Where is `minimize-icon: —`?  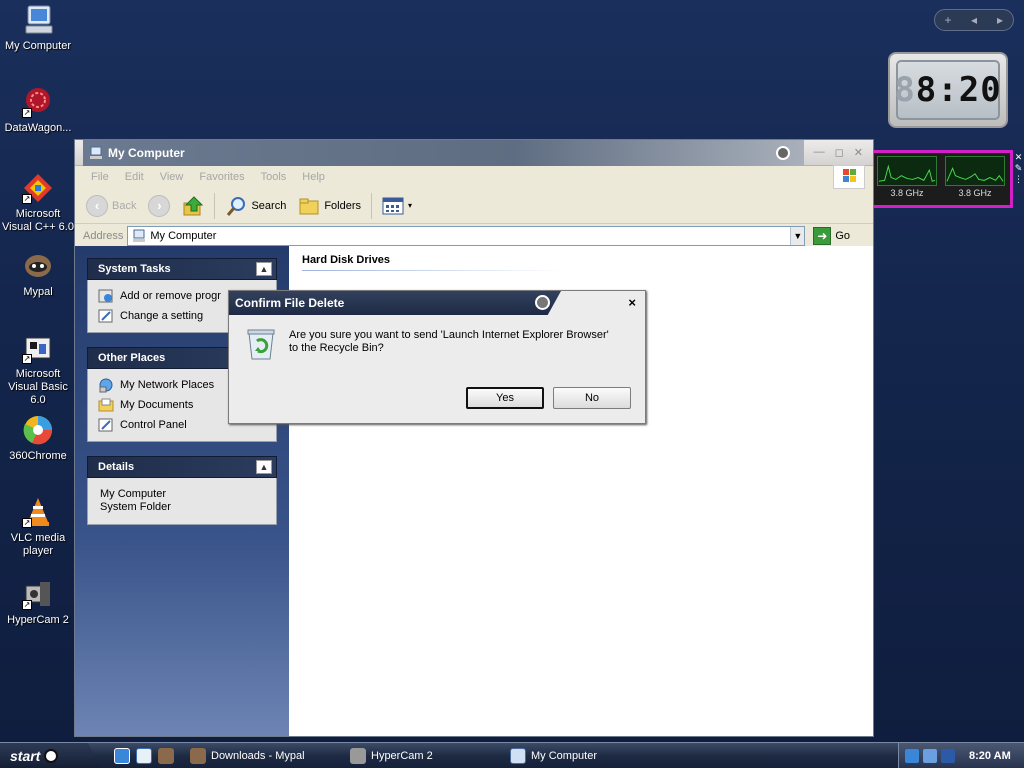 minimize-icon: — is located at coordinates (819, 152).